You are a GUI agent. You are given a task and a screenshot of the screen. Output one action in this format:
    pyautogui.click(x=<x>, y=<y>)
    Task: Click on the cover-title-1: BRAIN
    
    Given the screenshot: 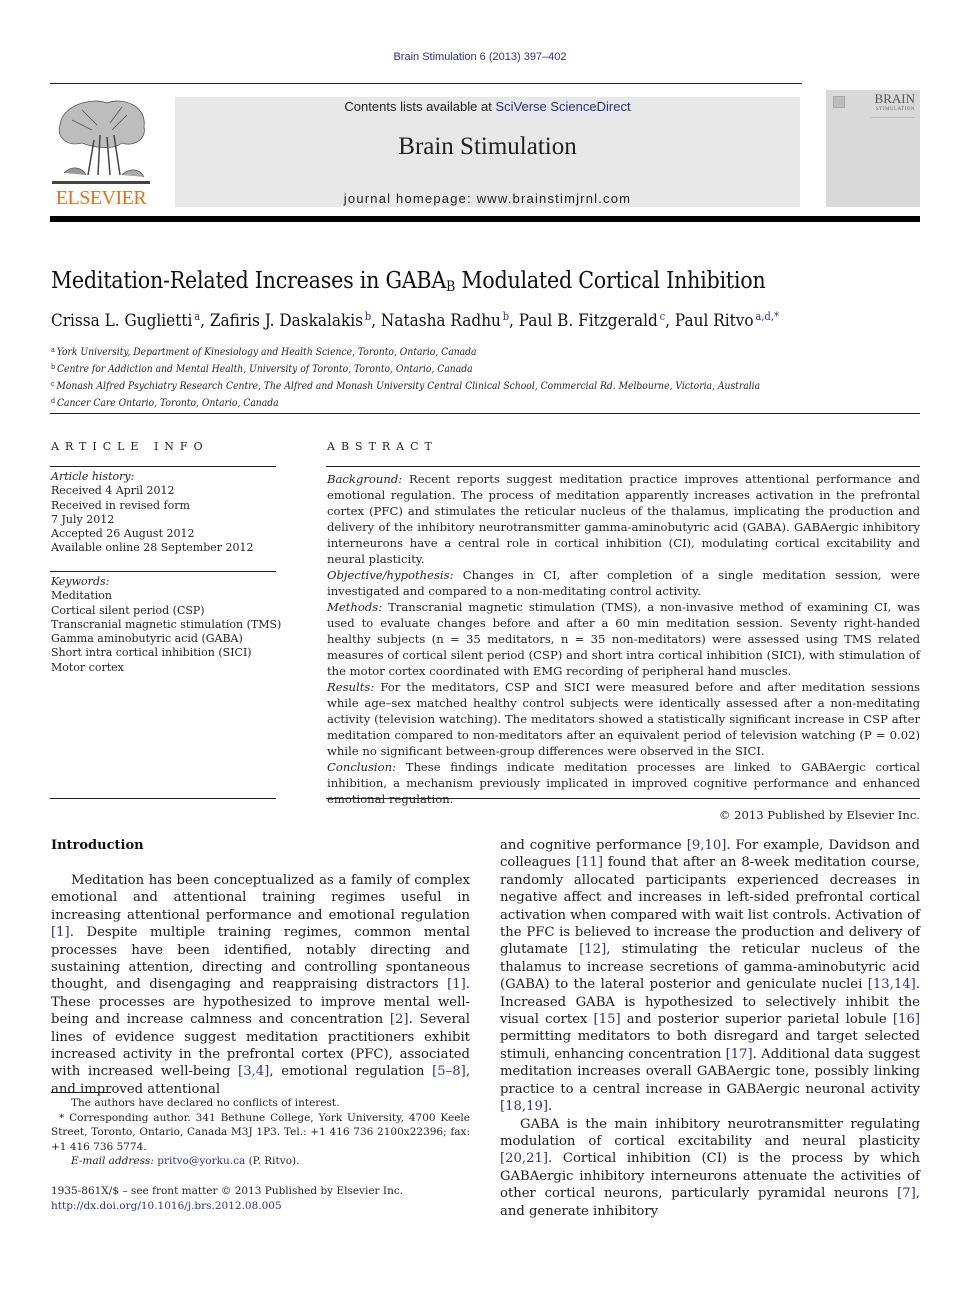 What is the action you would take?
    pyautogui.click(x=894, y=98)
    